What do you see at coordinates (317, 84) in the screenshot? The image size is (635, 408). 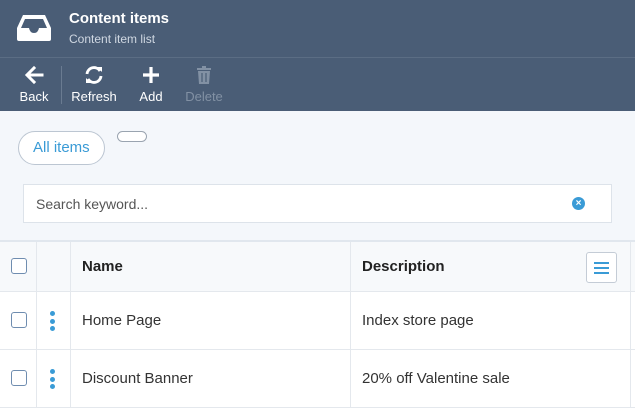 I see `toolbar: Back Refresh Add Delete` at bounding box center [317, 84].